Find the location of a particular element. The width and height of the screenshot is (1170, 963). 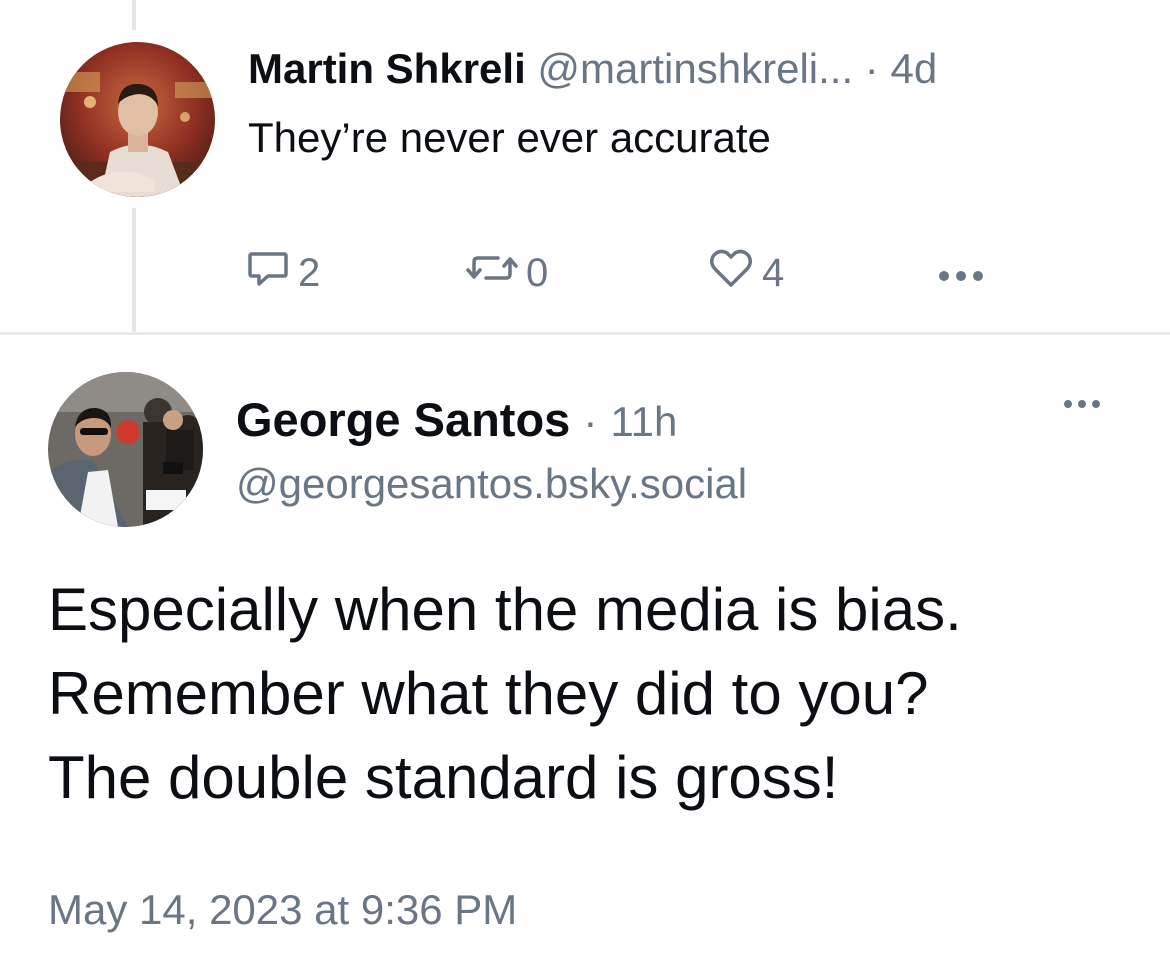

post-author-handle: @georgesantos.bsky.social is located at coordinates (491, 484).